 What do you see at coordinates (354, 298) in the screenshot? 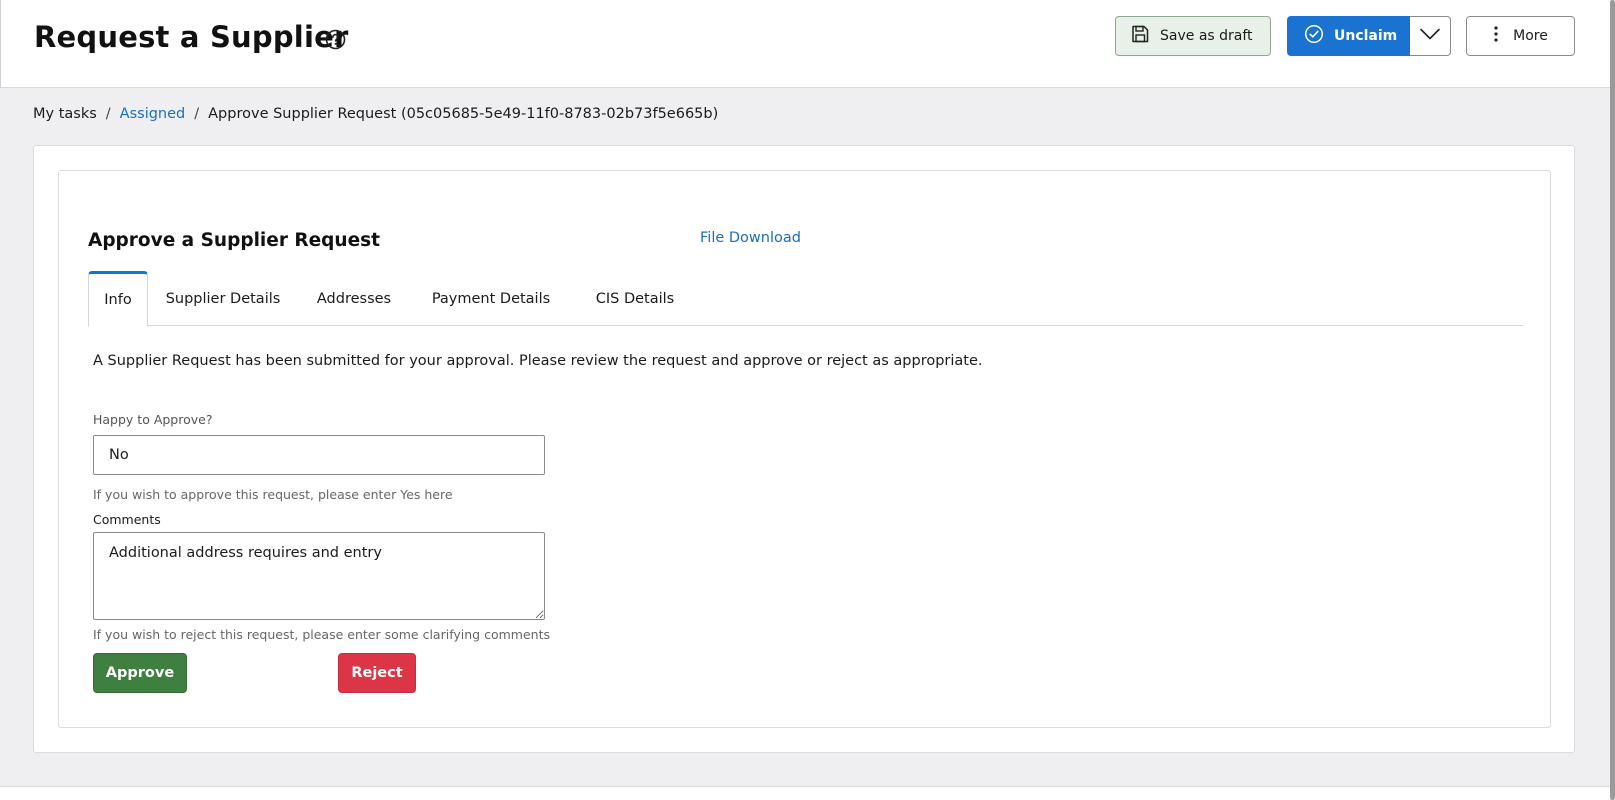
I see `tab-addresses: Addresses` at bounding box center [354, 298].